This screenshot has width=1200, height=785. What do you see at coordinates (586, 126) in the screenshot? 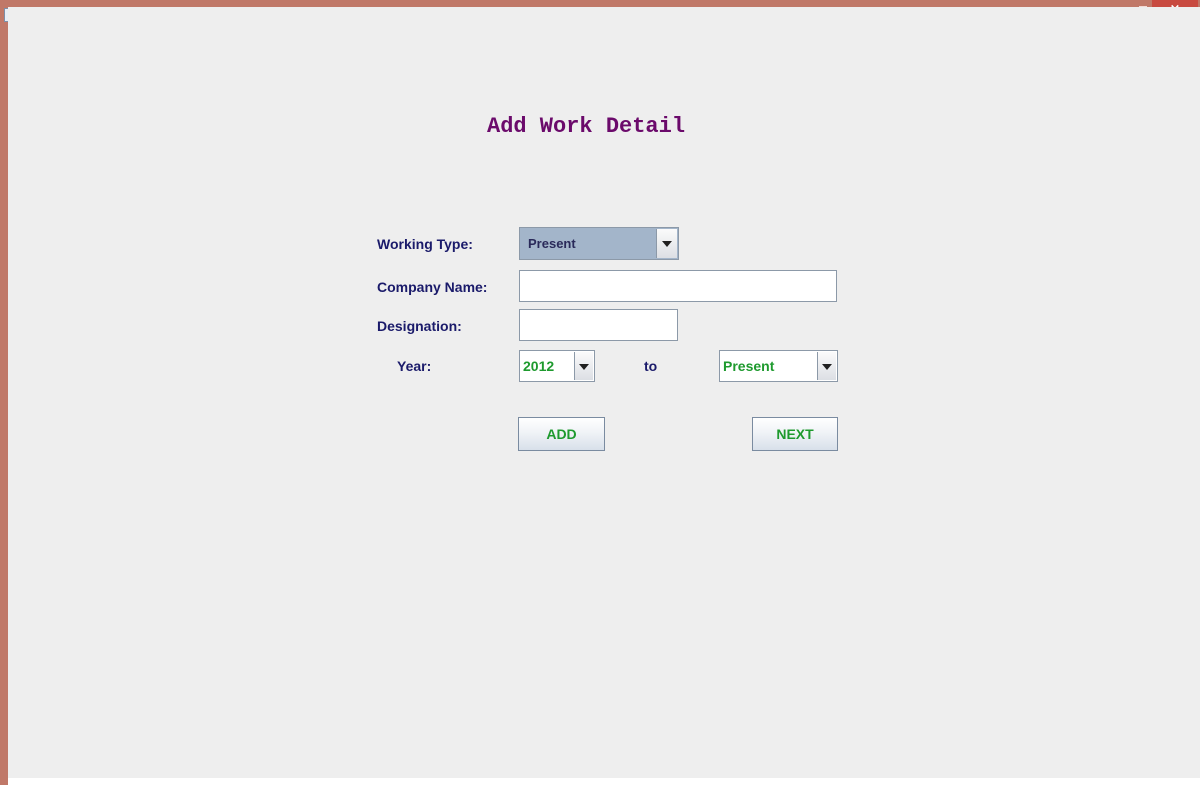
I see `page-title: Add Work Detail` at bounding box center [586, 126].